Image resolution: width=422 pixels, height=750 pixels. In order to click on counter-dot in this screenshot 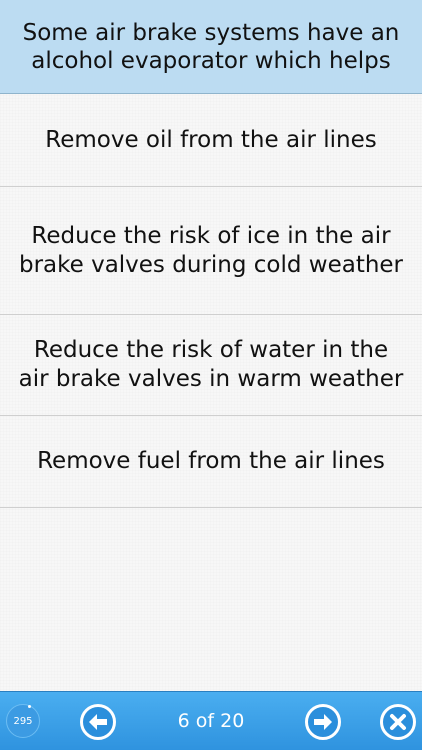, I will do `click(29, 706)`.